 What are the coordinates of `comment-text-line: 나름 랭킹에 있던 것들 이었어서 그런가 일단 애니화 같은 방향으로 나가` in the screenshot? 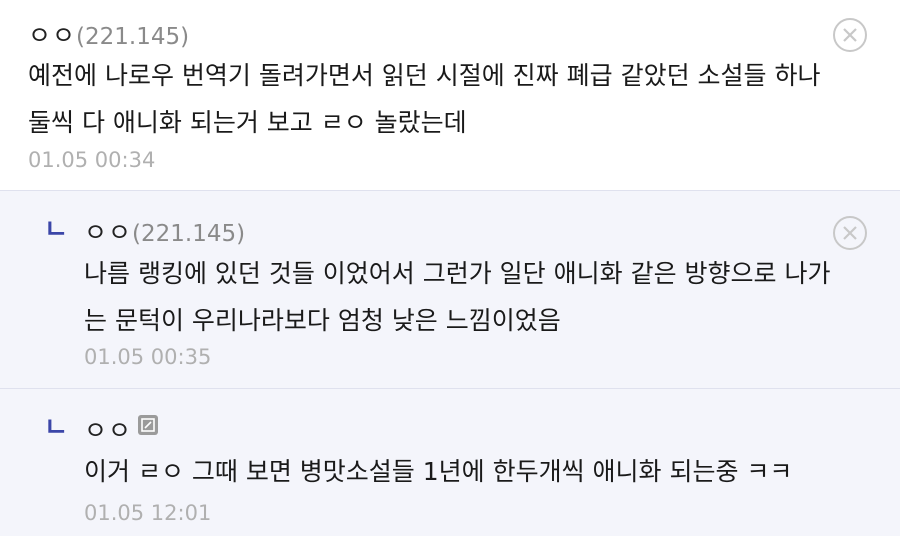 It's located at (457, 273).